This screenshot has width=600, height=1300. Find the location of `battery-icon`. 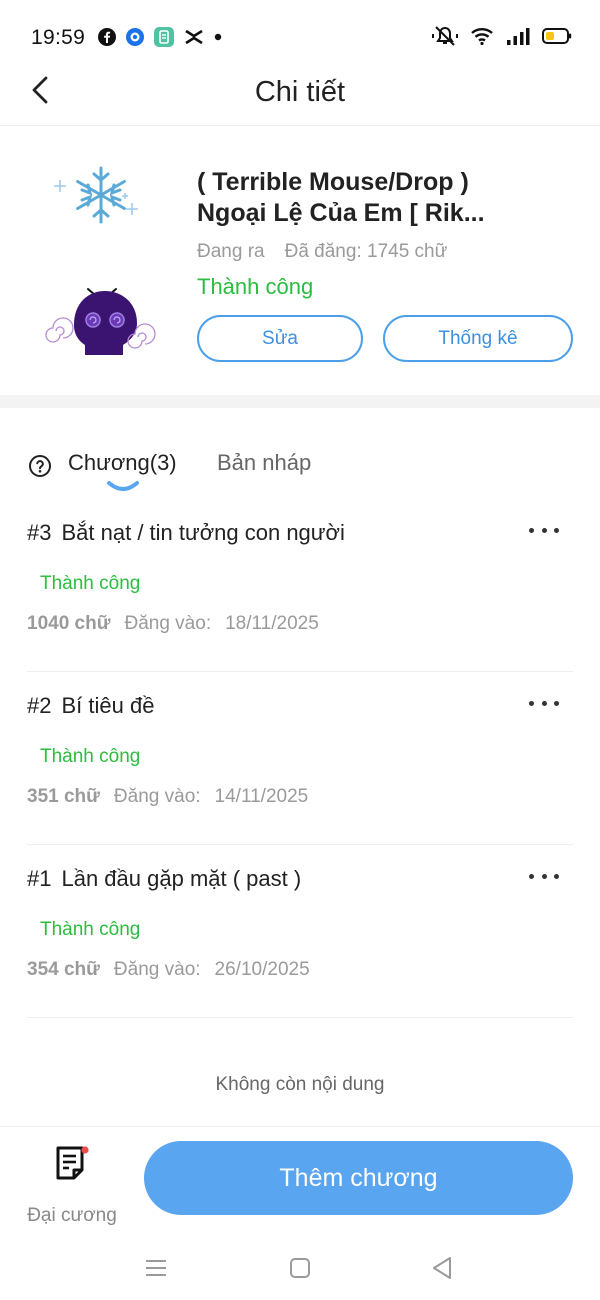

battery-icon is located at coordinates (557, 36).